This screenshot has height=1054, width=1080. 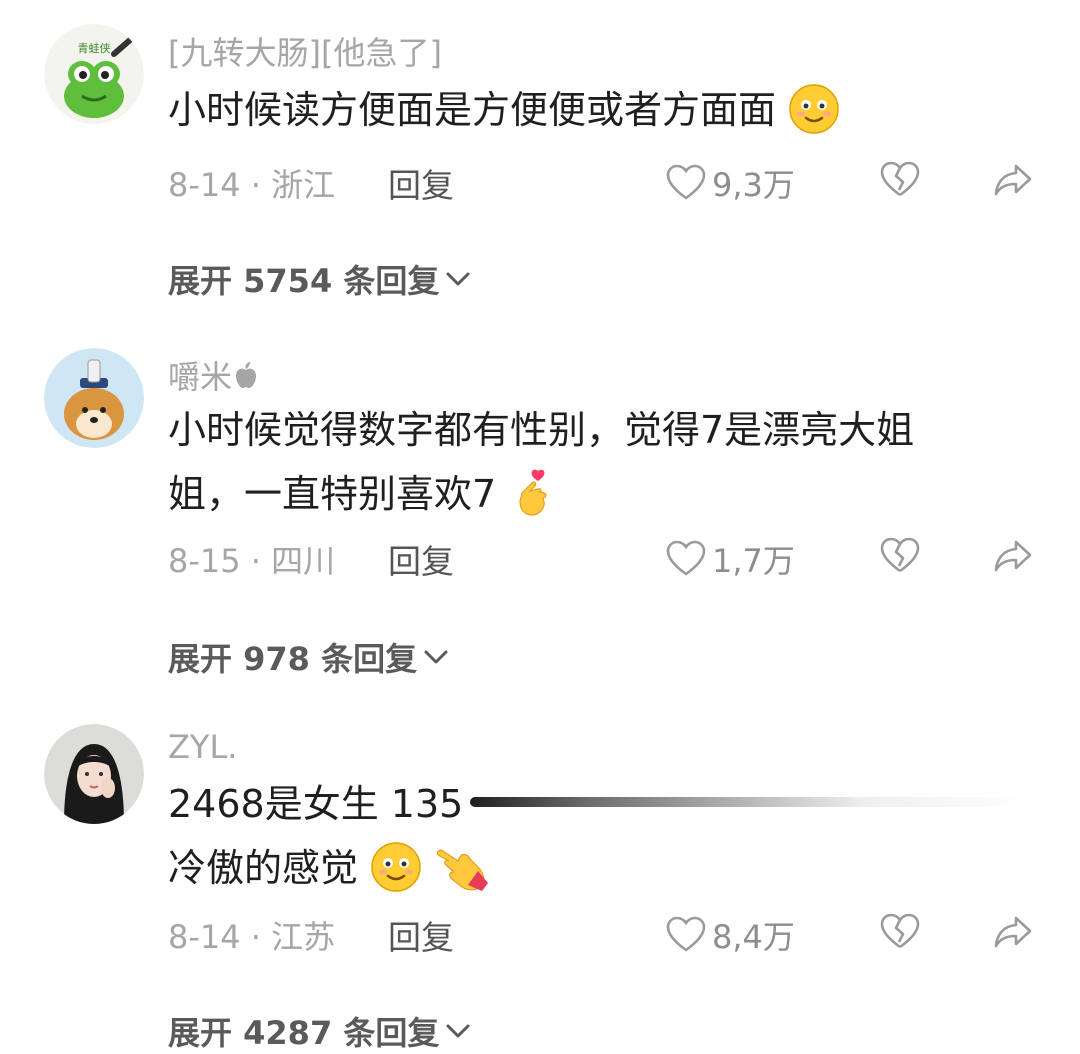 What do you see at coordinates (213, 375) in the screenshot?
I see `username: 嚼米` at bounding box center [213, 375].